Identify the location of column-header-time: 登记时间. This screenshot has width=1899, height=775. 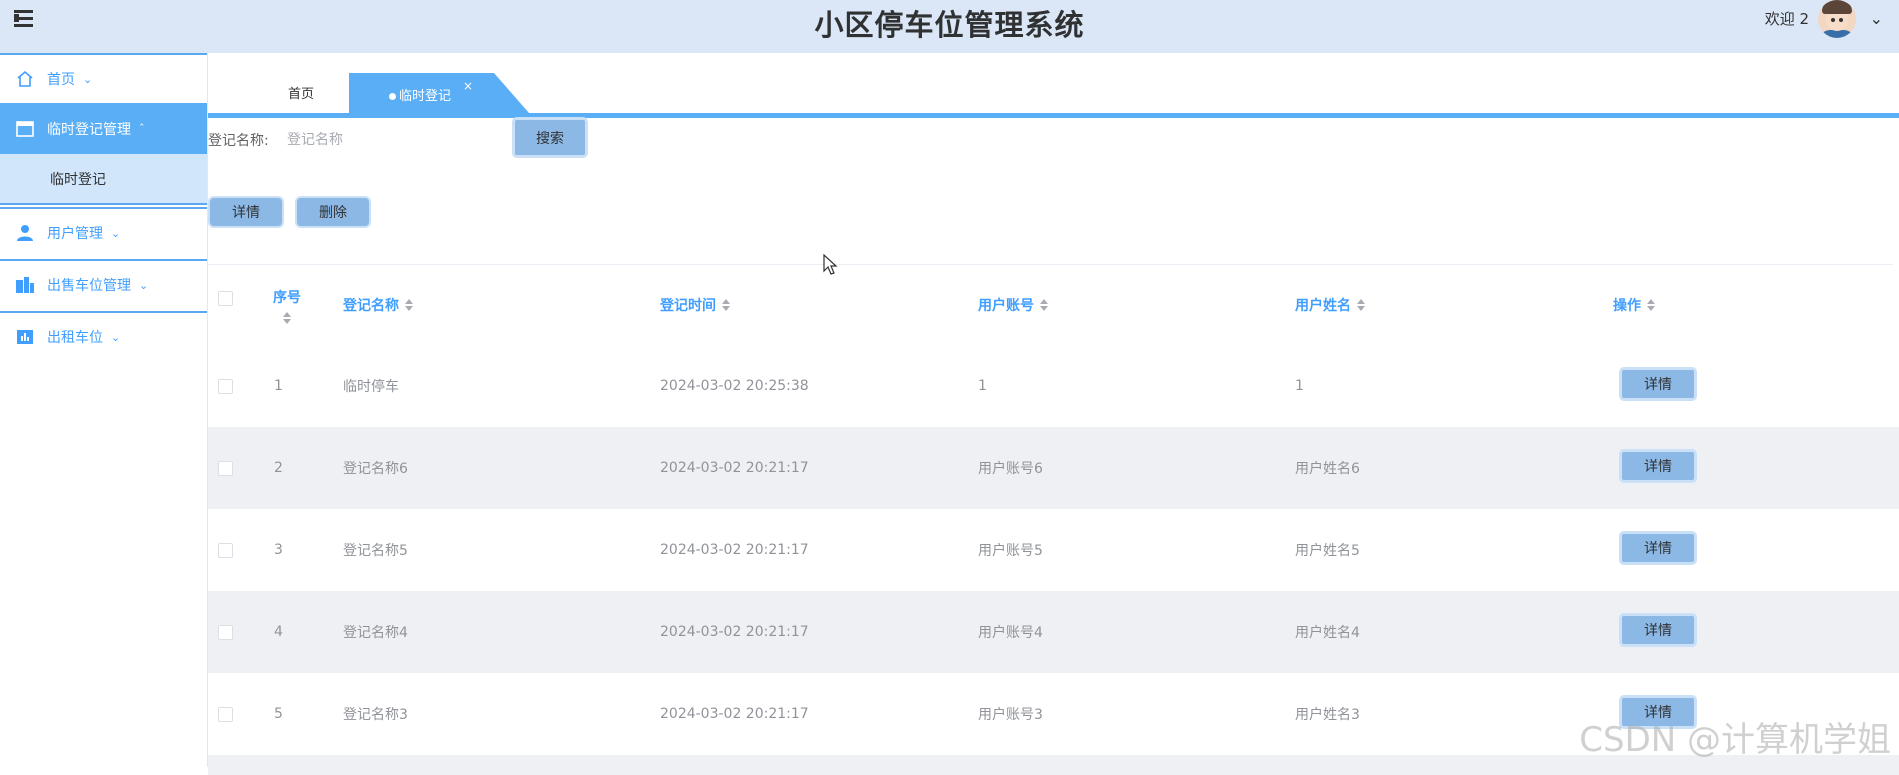
(695, 305).